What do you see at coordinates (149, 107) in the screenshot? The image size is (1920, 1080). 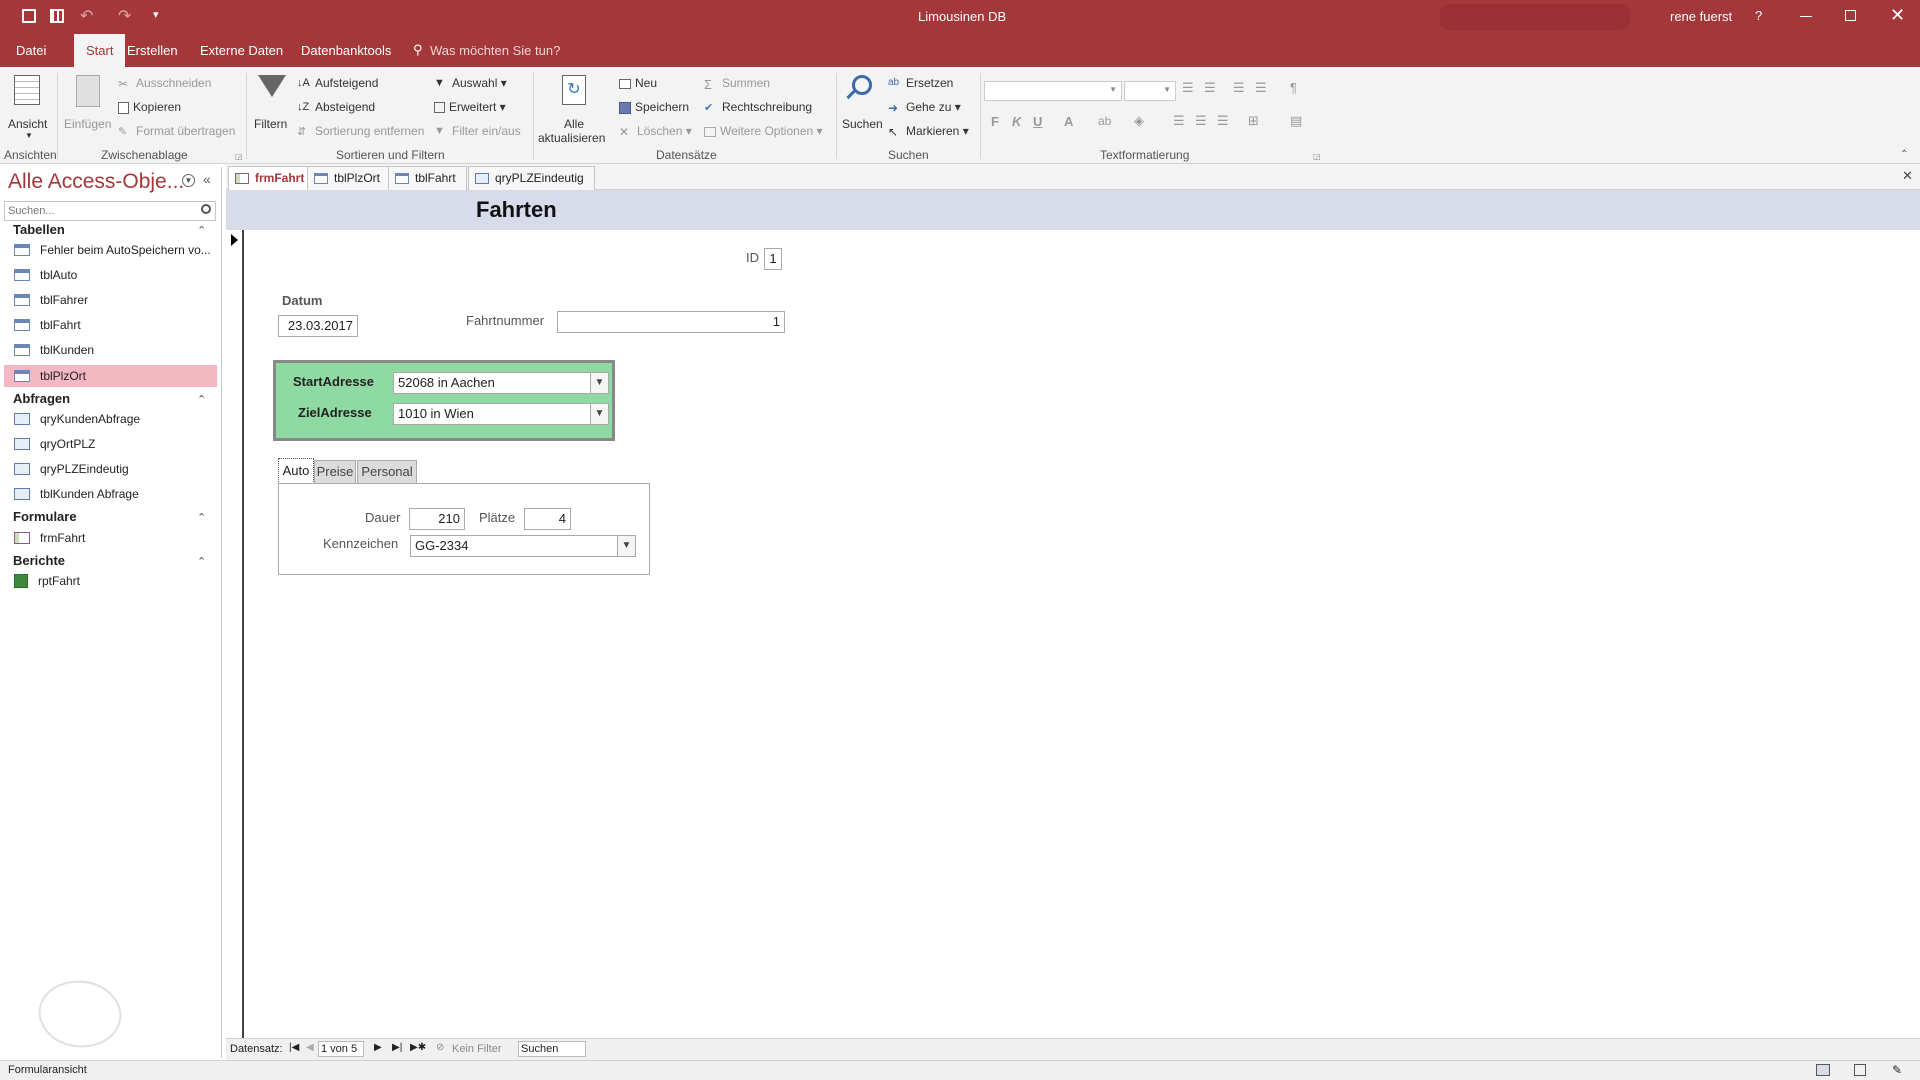 I see `kopieren-button: Kopieren` at bounding box center [149, 107].